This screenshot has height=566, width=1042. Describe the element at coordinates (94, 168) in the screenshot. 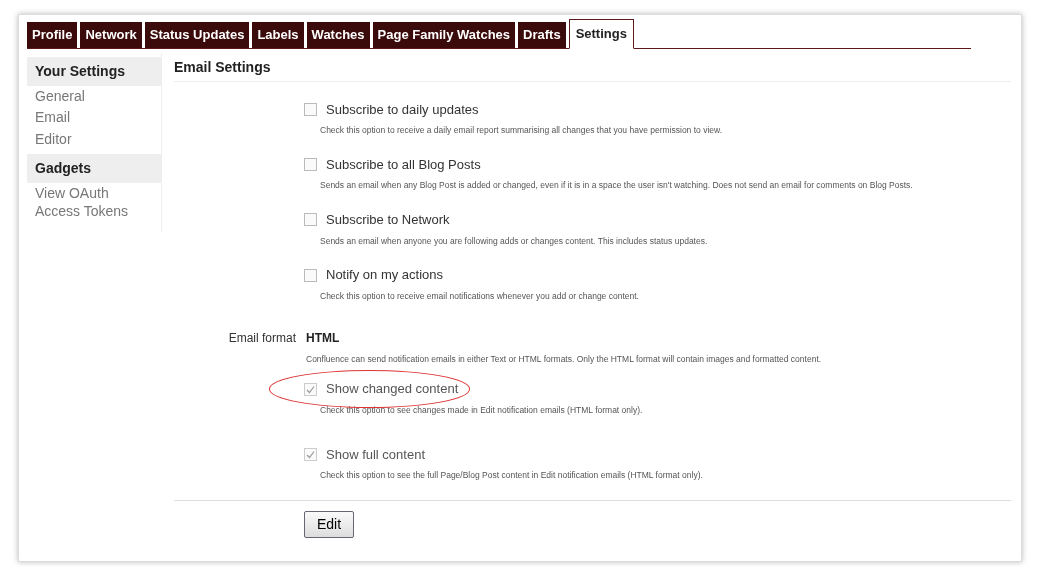

I see `sidebar-heading: Gadgets` at that location.